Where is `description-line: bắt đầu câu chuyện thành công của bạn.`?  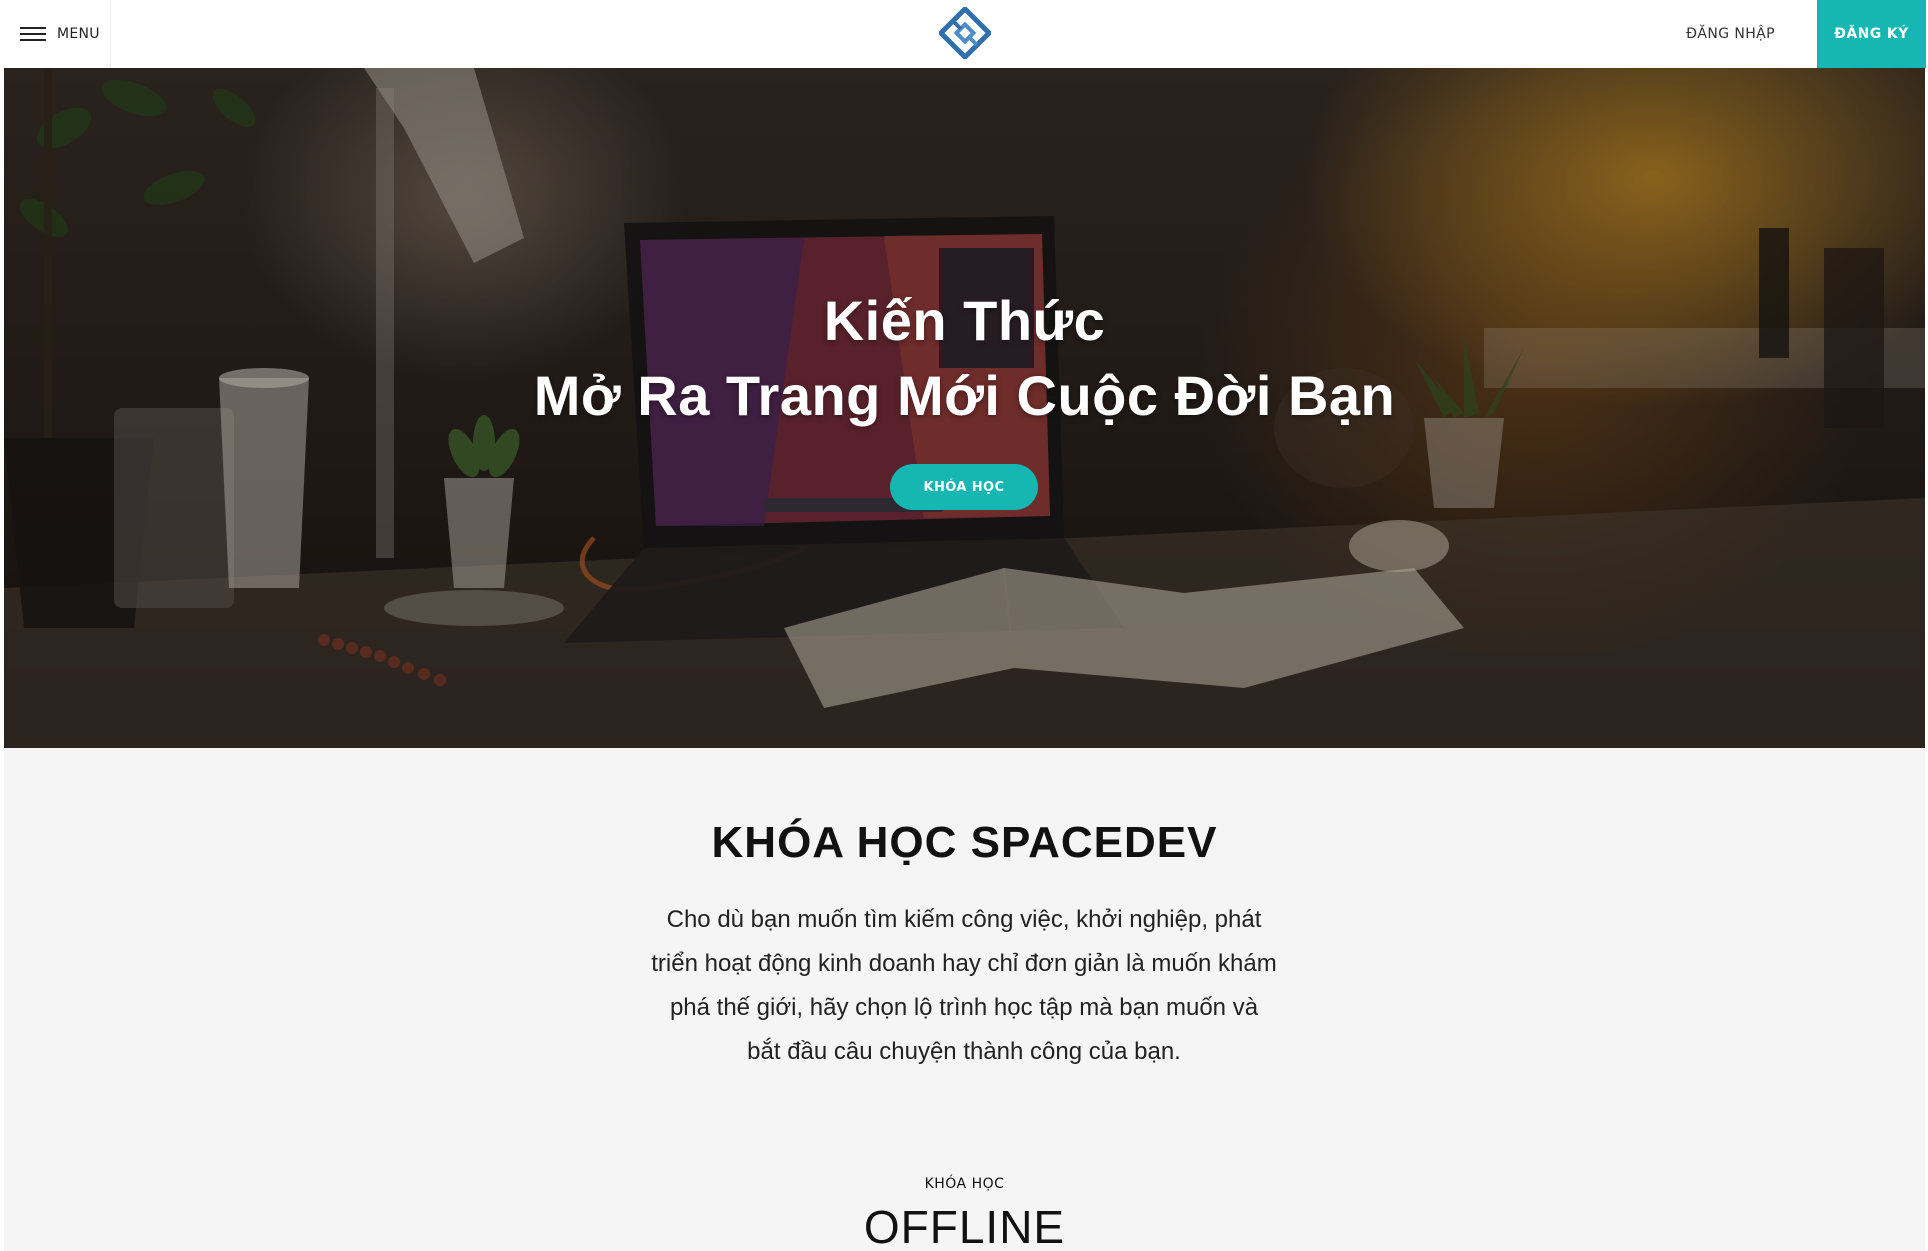 description-line: bắt đầu câu chuyện thành công của bạn. is located at coordinates (964, 1051).